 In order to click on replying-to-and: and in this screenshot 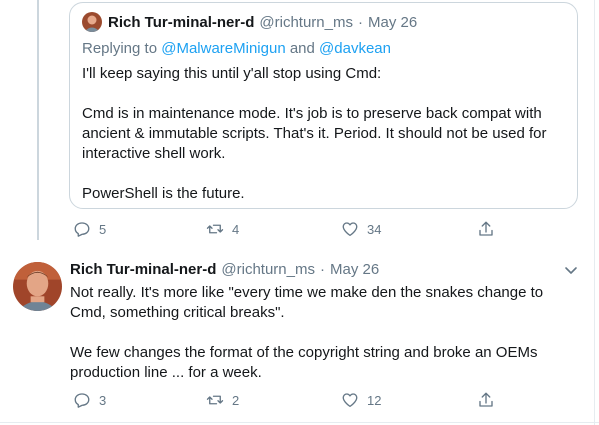, I will do `click(302, 48)`.